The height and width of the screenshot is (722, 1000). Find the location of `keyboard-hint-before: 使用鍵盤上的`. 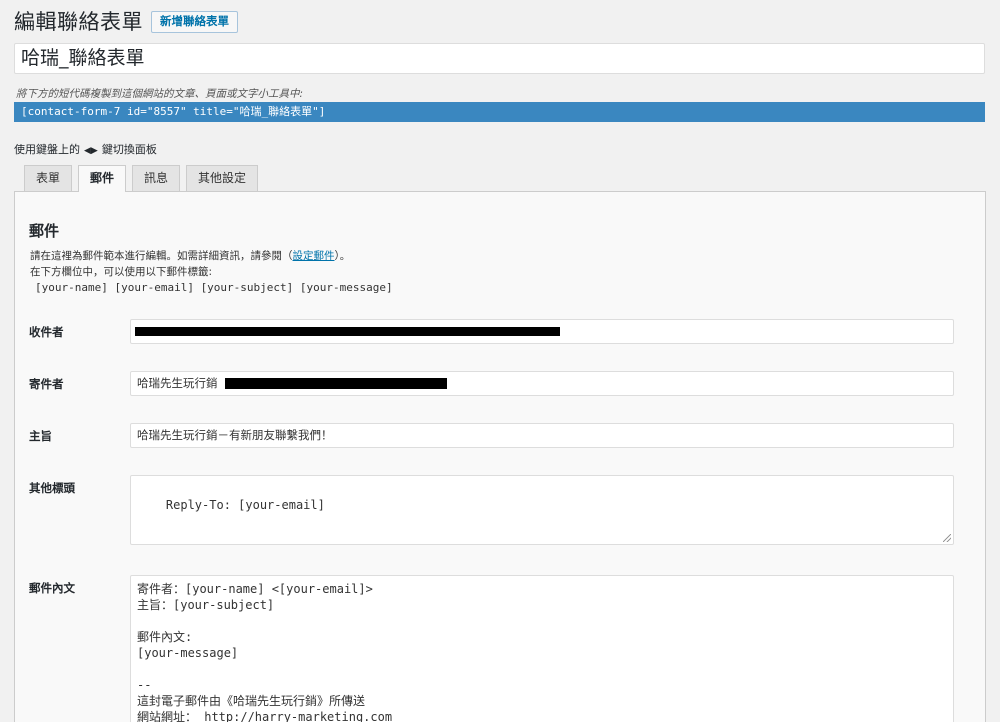

keyboard-hint-before: 使用鍵盤上的 is located at coordinates (47, 149).